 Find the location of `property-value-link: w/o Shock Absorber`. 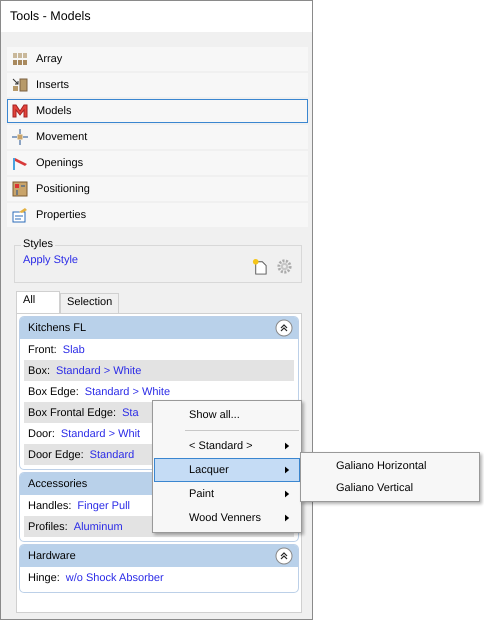

property-value-link: w/o Shock Absorber is located at coordinates (115, 578).